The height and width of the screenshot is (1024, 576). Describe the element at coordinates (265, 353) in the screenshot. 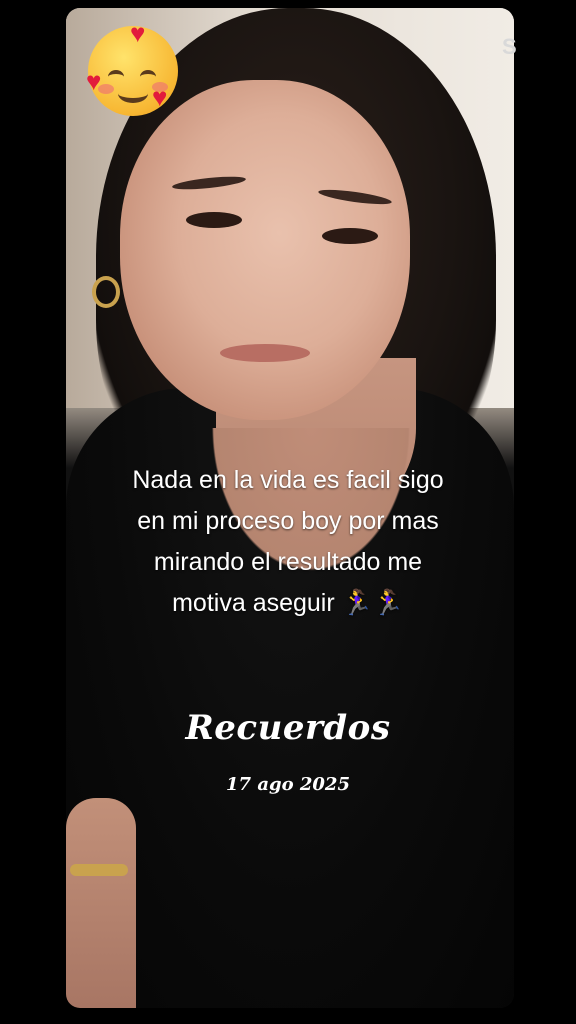

I see `lips` at that location.